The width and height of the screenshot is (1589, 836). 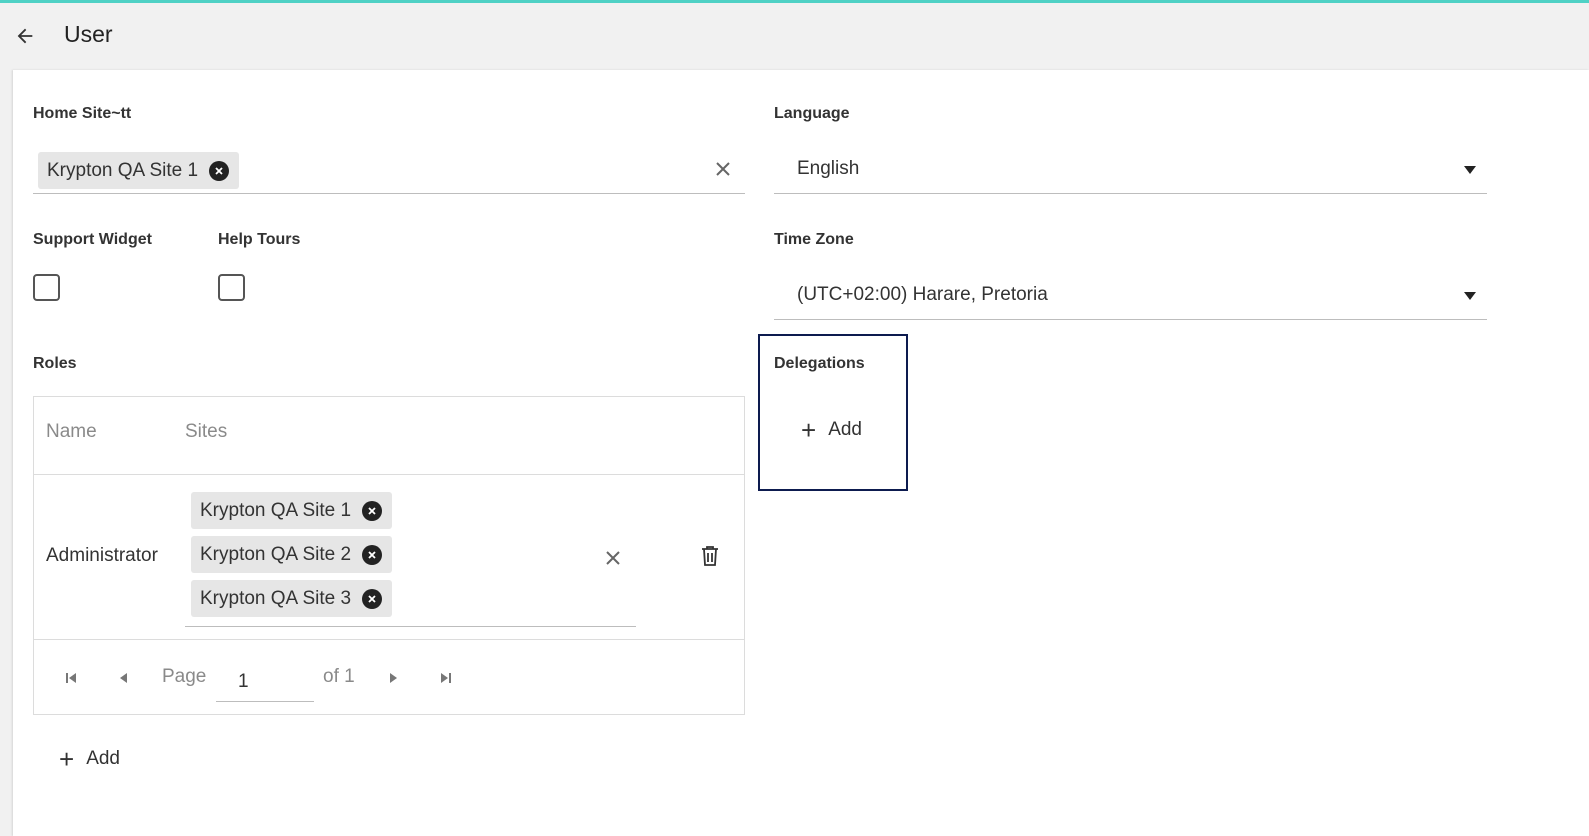 I want to click on roles-grid-header: Name Sites, so click(x=389, y=436).